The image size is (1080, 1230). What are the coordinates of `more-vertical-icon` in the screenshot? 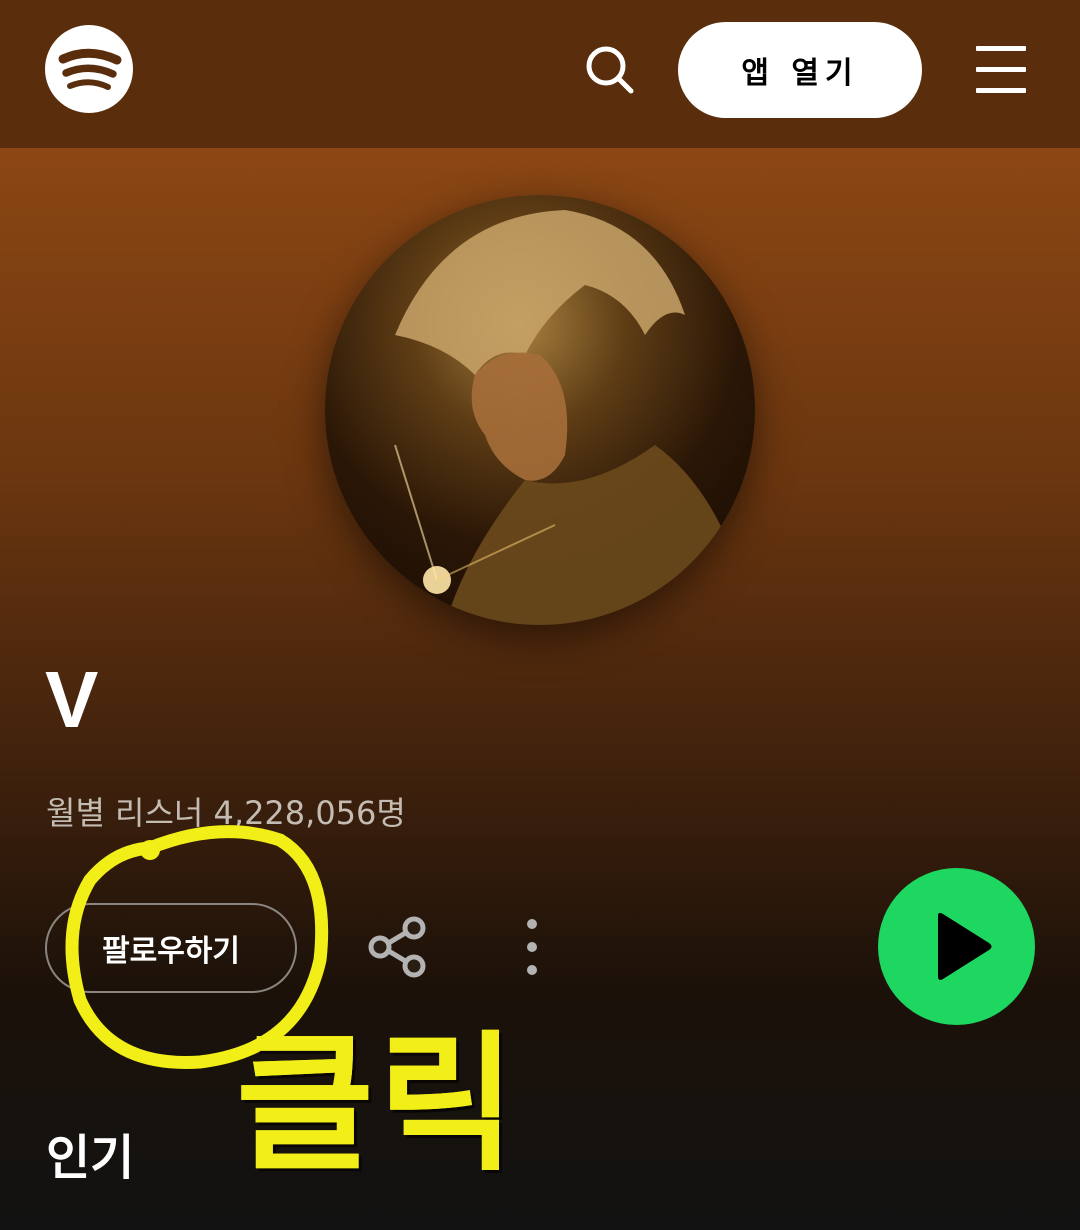 It's located at (532, 947).